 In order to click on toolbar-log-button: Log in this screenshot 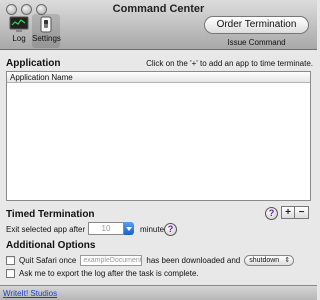, I will do `click(19, 29)`.